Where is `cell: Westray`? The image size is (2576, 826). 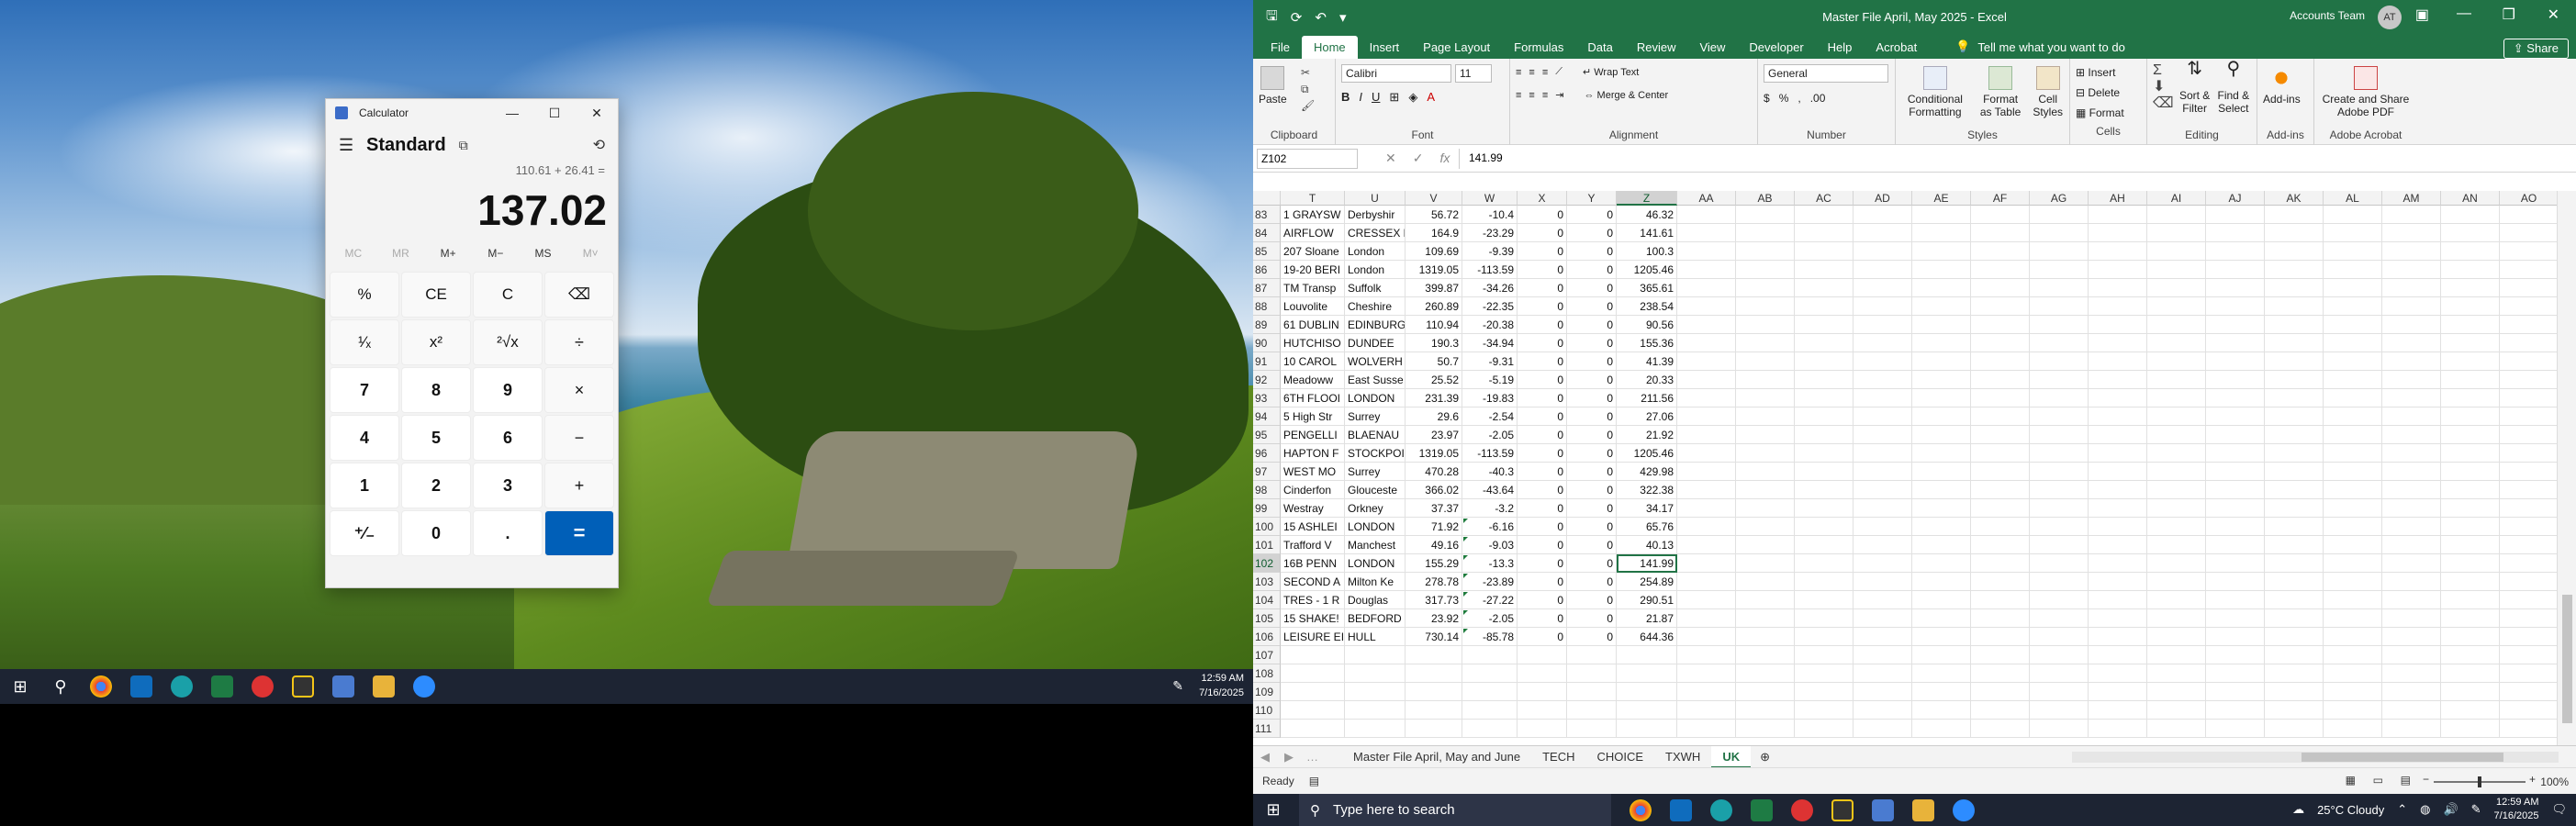
cell: Westray is located at coordinates (1313, 508).